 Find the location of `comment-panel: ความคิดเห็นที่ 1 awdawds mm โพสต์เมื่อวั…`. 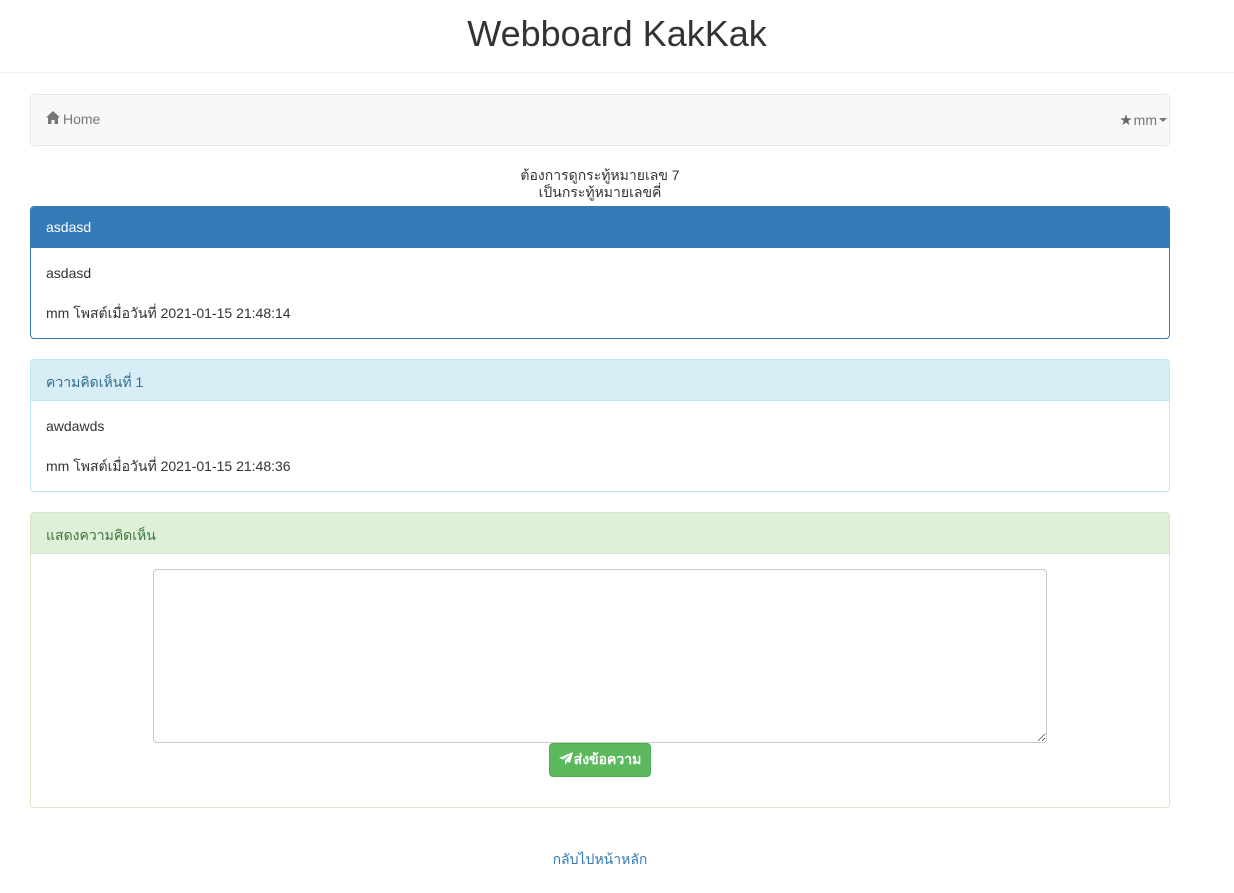

comment-panel: ความคิดเห็นที่ 1 awdawds mm โพสต์เมื่อวั… is located at coordinates (600, 425).